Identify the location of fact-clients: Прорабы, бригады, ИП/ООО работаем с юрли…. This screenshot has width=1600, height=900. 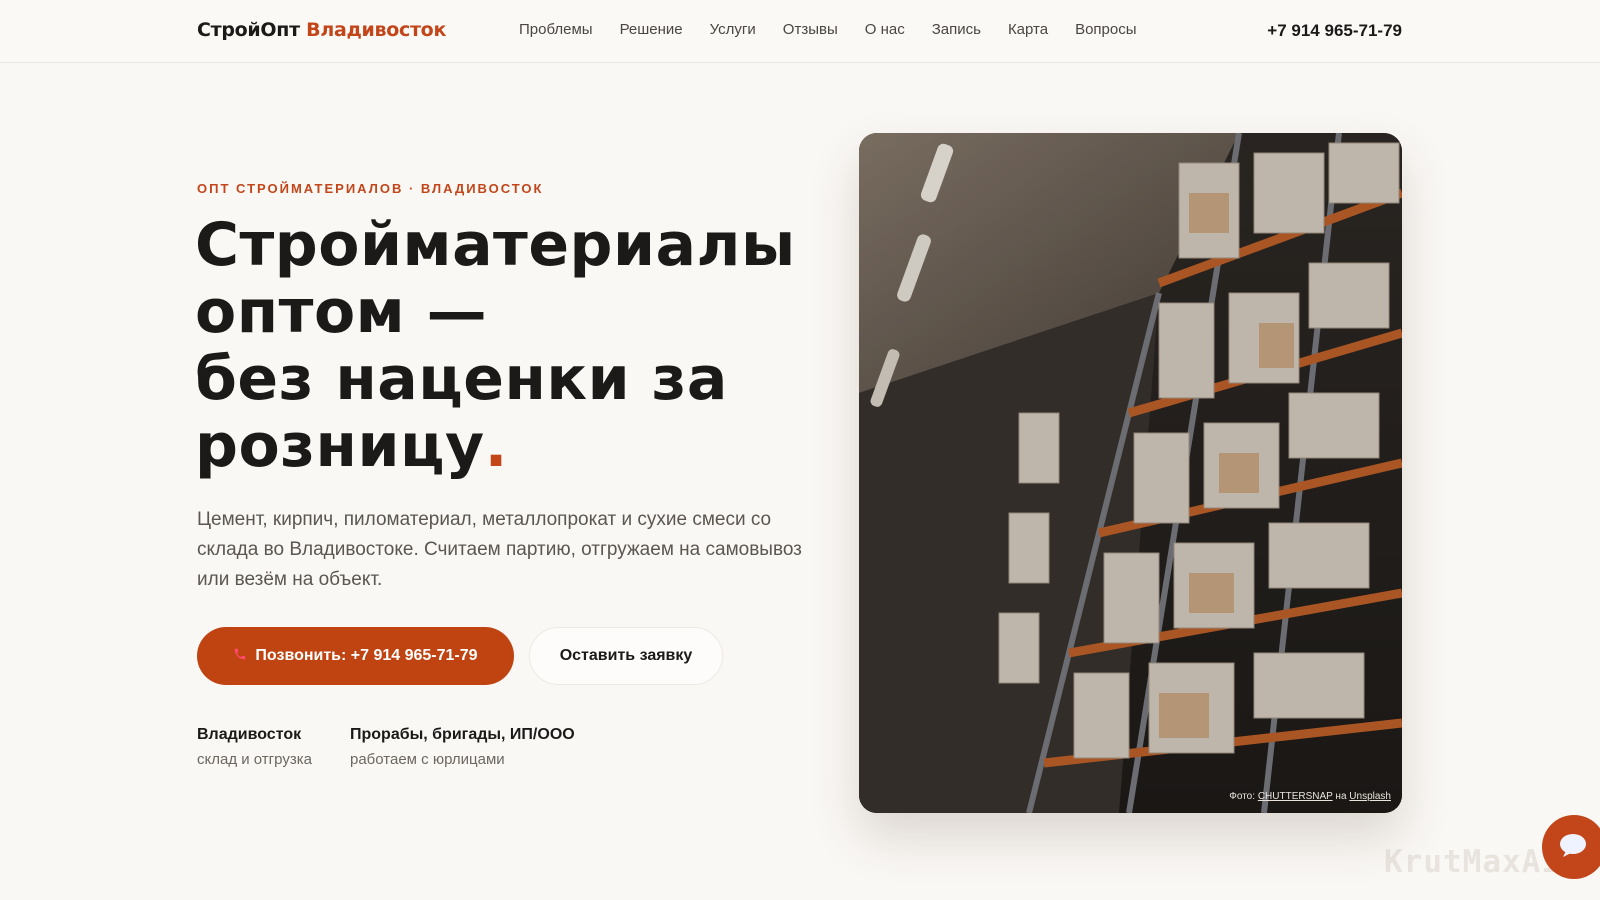
(462, 747).